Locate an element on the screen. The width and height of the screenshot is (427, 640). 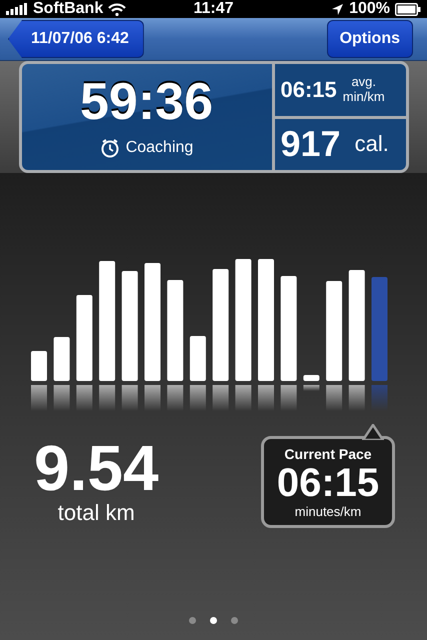
duration-value: 59:36 is located at coordinates (146, 102).